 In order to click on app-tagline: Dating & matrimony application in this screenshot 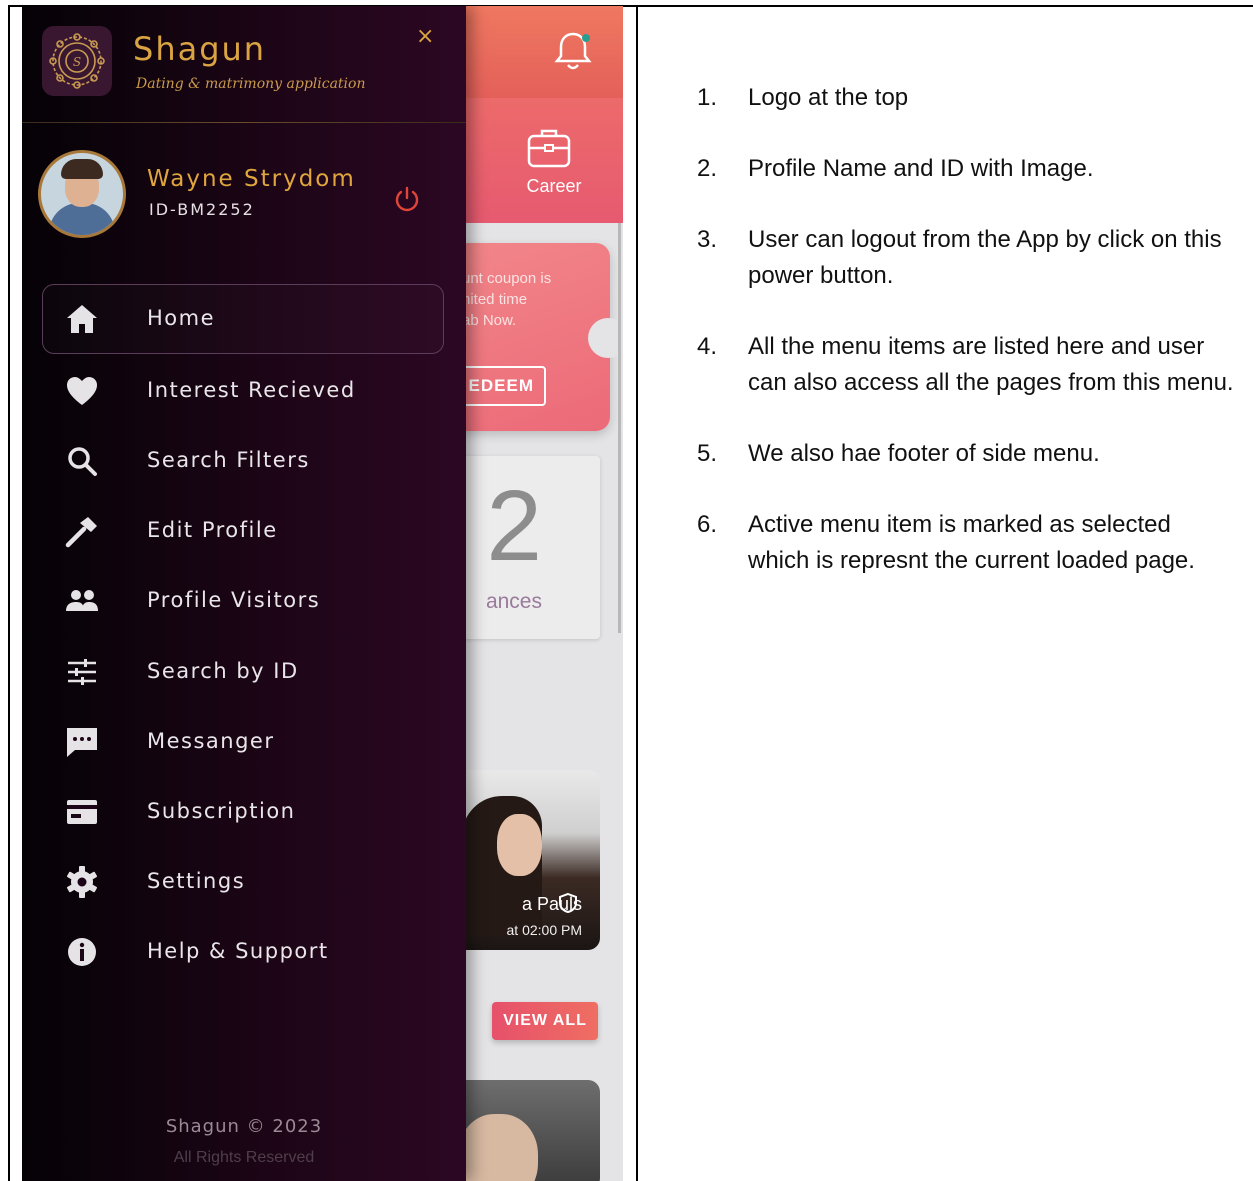, I will do `click(251, 84)`.